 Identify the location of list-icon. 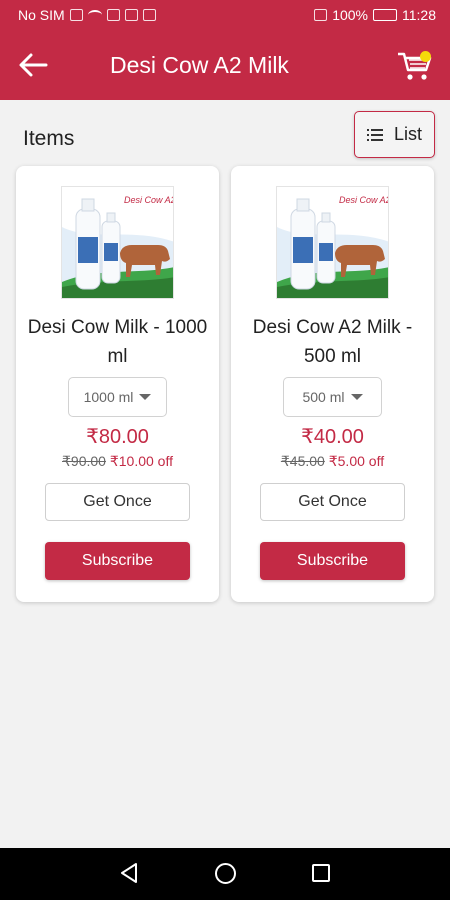
(374, 134).